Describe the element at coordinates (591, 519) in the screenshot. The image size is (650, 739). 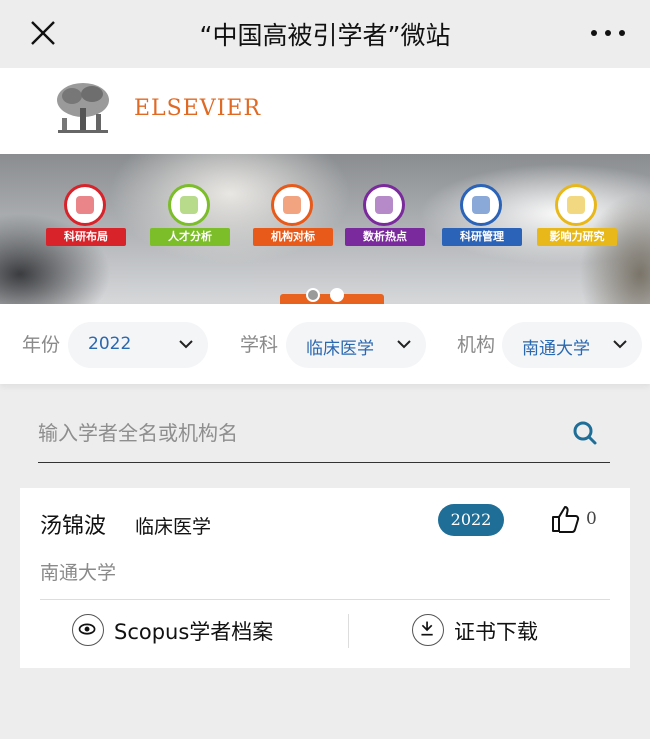
I see `like-count: 0` at that location.